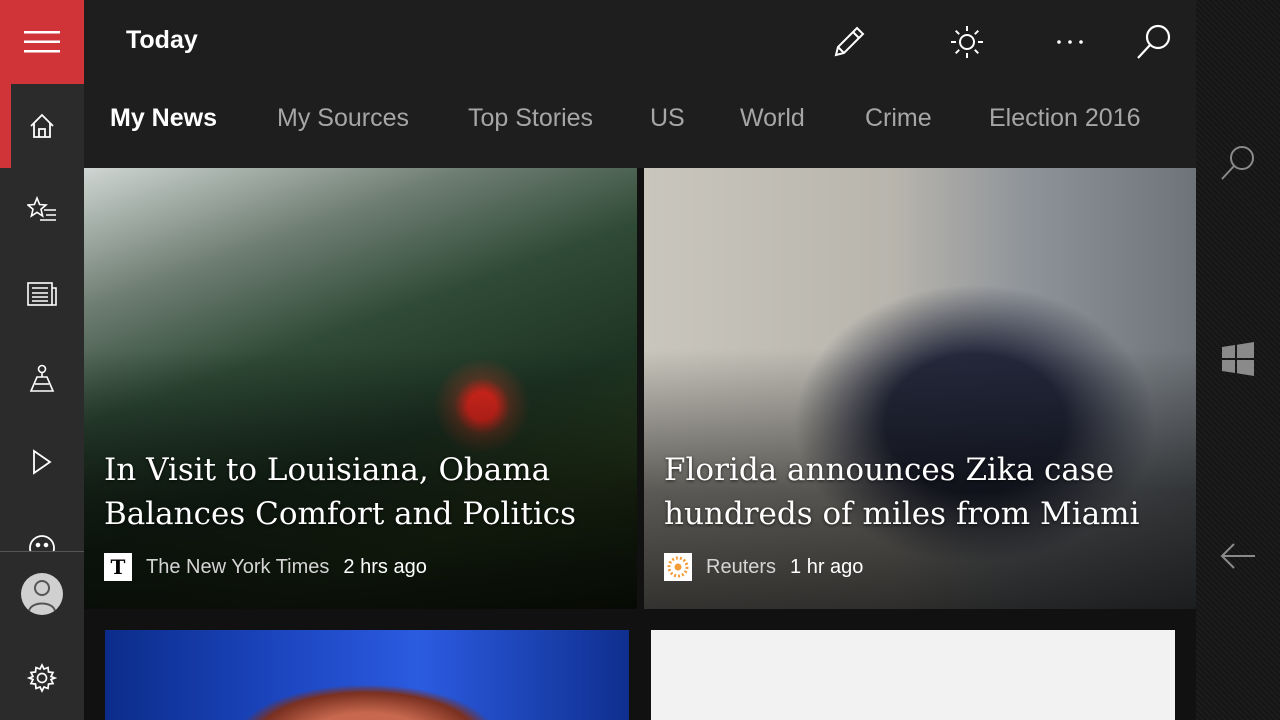 The height and width of the screenshot is (720, 1280). What do you see at coordinates (898, 118) in the screenshot?
I see `tab-crime: Crime` at bounding box center [898, 118].